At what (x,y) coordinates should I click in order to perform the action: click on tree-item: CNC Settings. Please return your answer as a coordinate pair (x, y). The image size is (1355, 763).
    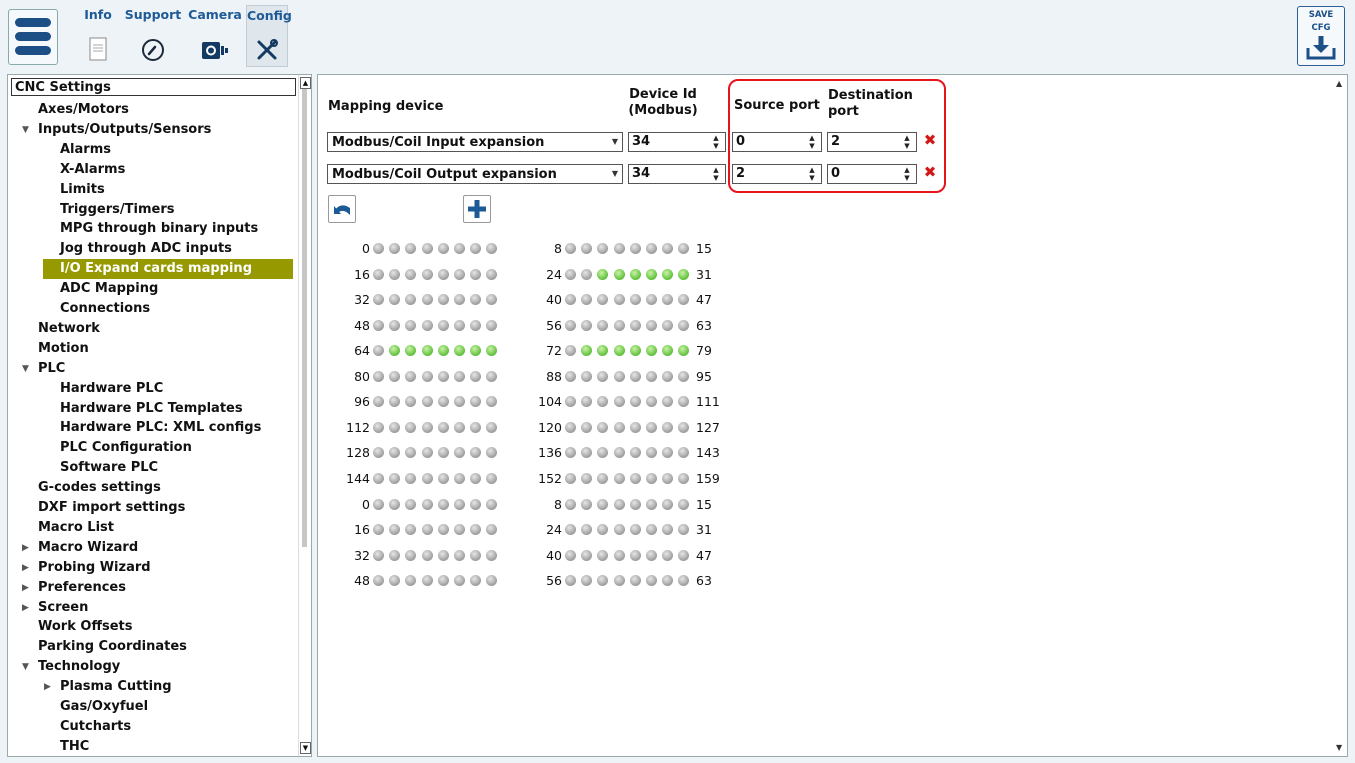
    Looking at the image, I should click on (153, 87).